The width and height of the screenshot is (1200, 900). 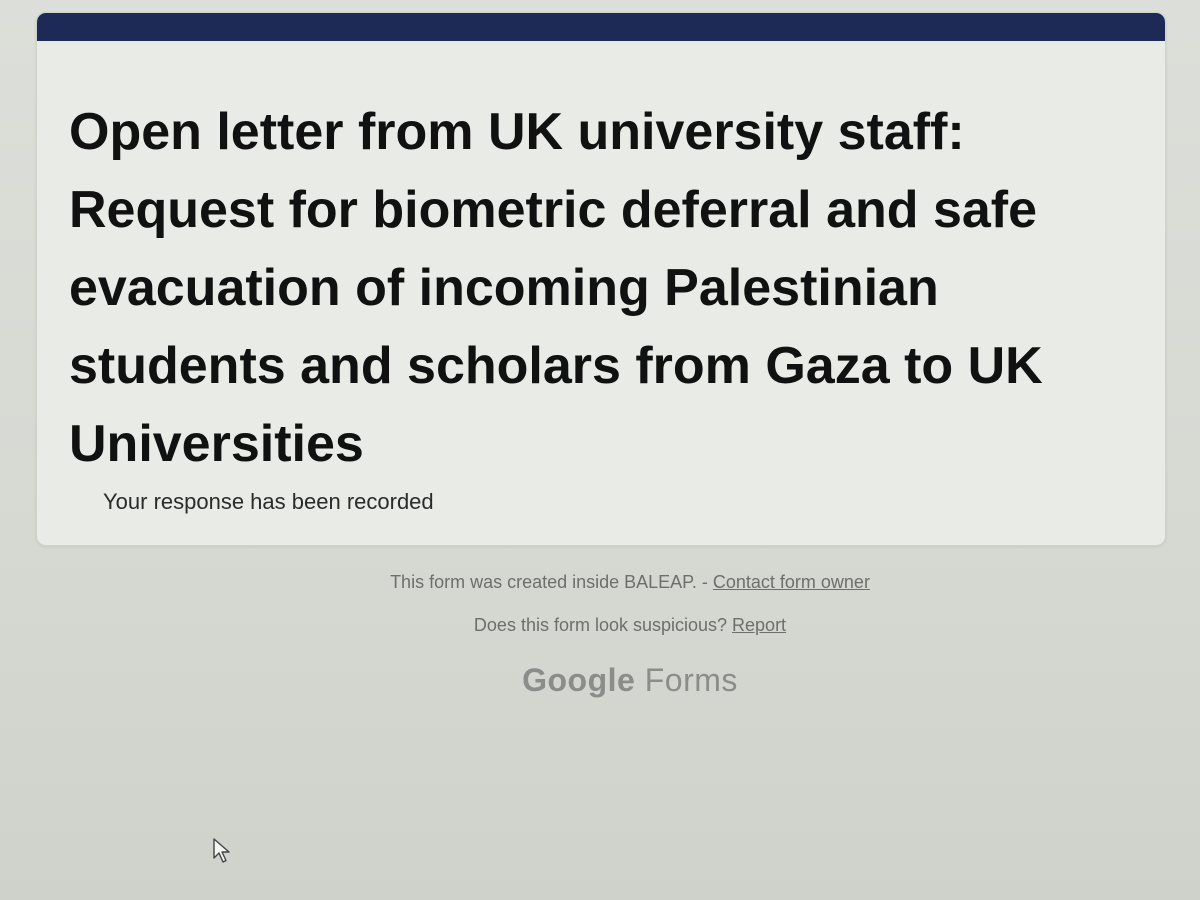 I want to click on mouse-pointer-icon, so click(x=221, y=850).